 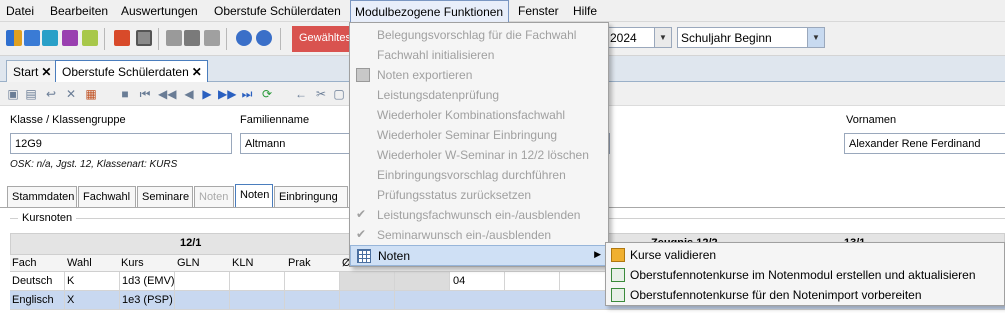 I want to click on menu-hilfe: Hilfe, so click(x=585, y=11).